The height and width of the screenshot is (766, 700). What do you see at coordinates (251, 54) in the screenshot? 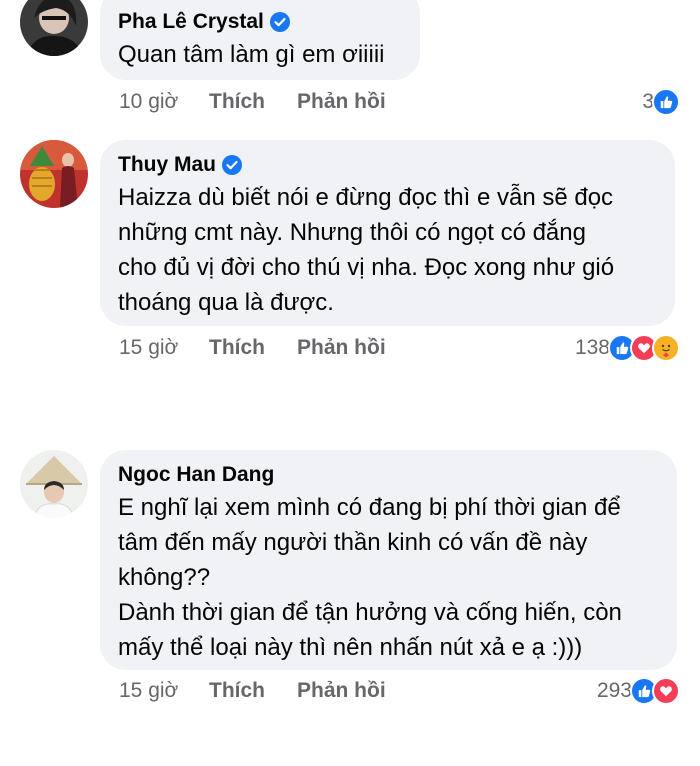
I see `comment-text: Quan tâm làm gì em ơiiiii` at bounding box center [251, 54].